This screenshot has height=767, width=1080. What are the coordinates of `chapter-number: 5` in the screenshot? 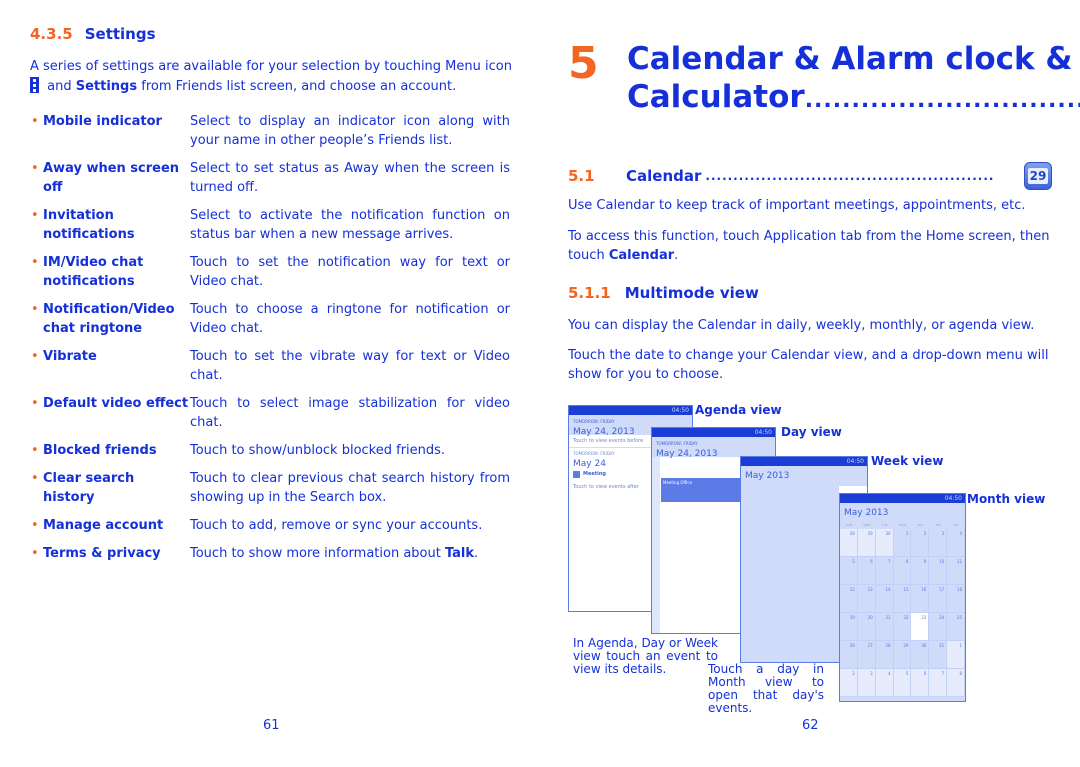 It's located at (583, 63).